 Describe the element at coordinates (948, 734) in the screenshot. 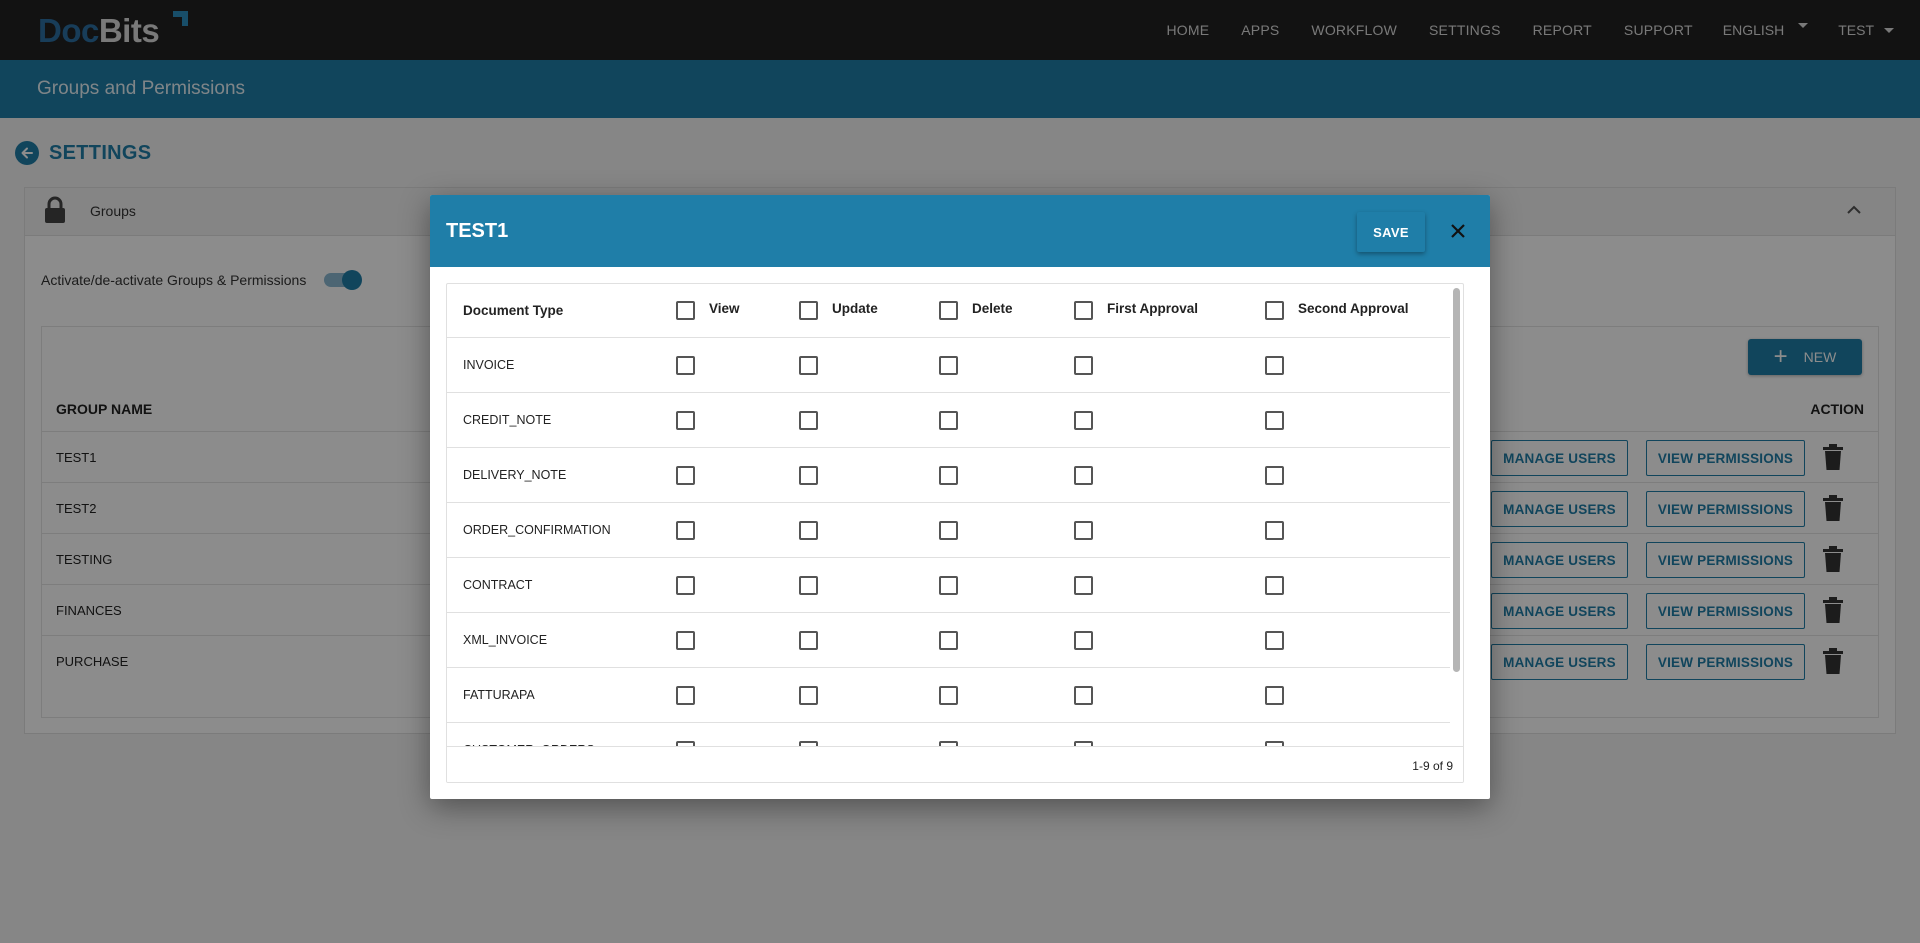

I see `permission-row: CUSTOMER_ORDERS` at that location.